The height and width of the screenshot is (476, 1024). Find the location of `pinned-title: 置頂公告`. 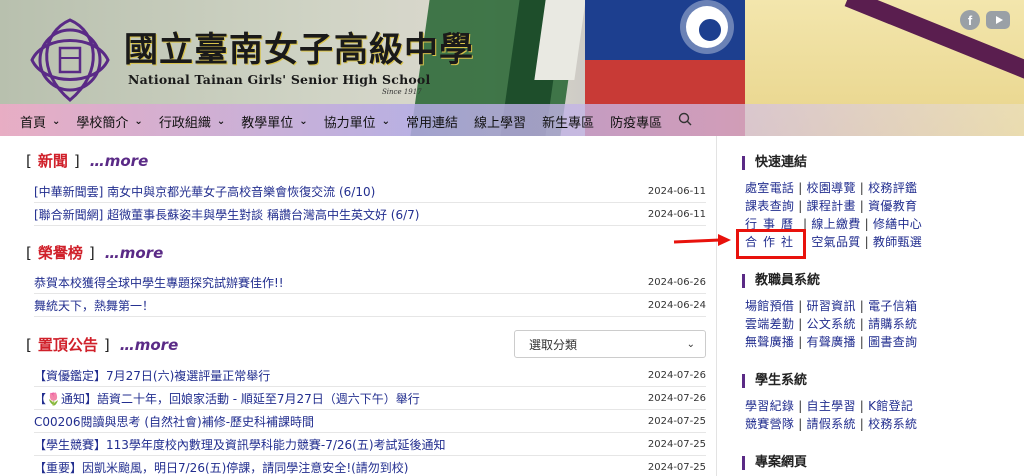

pinned-title: 置頂公告 is located at coordinates (67, 345).